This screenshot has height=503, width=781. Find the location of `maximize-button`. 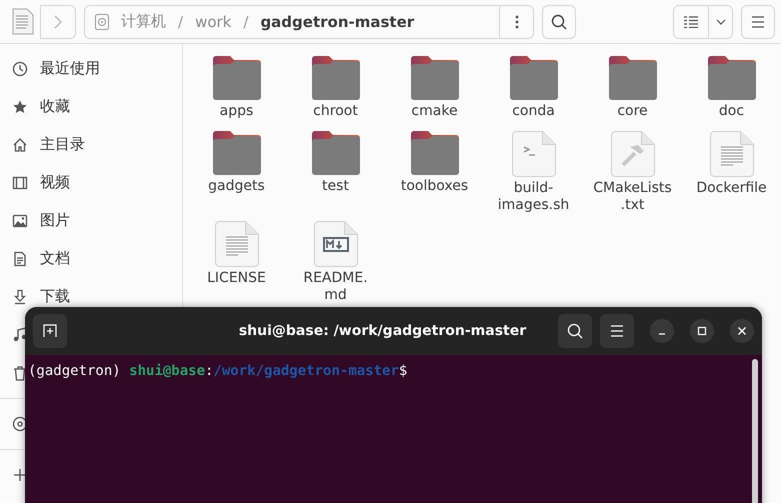

maximize-button is located at coordinates (702, 331).